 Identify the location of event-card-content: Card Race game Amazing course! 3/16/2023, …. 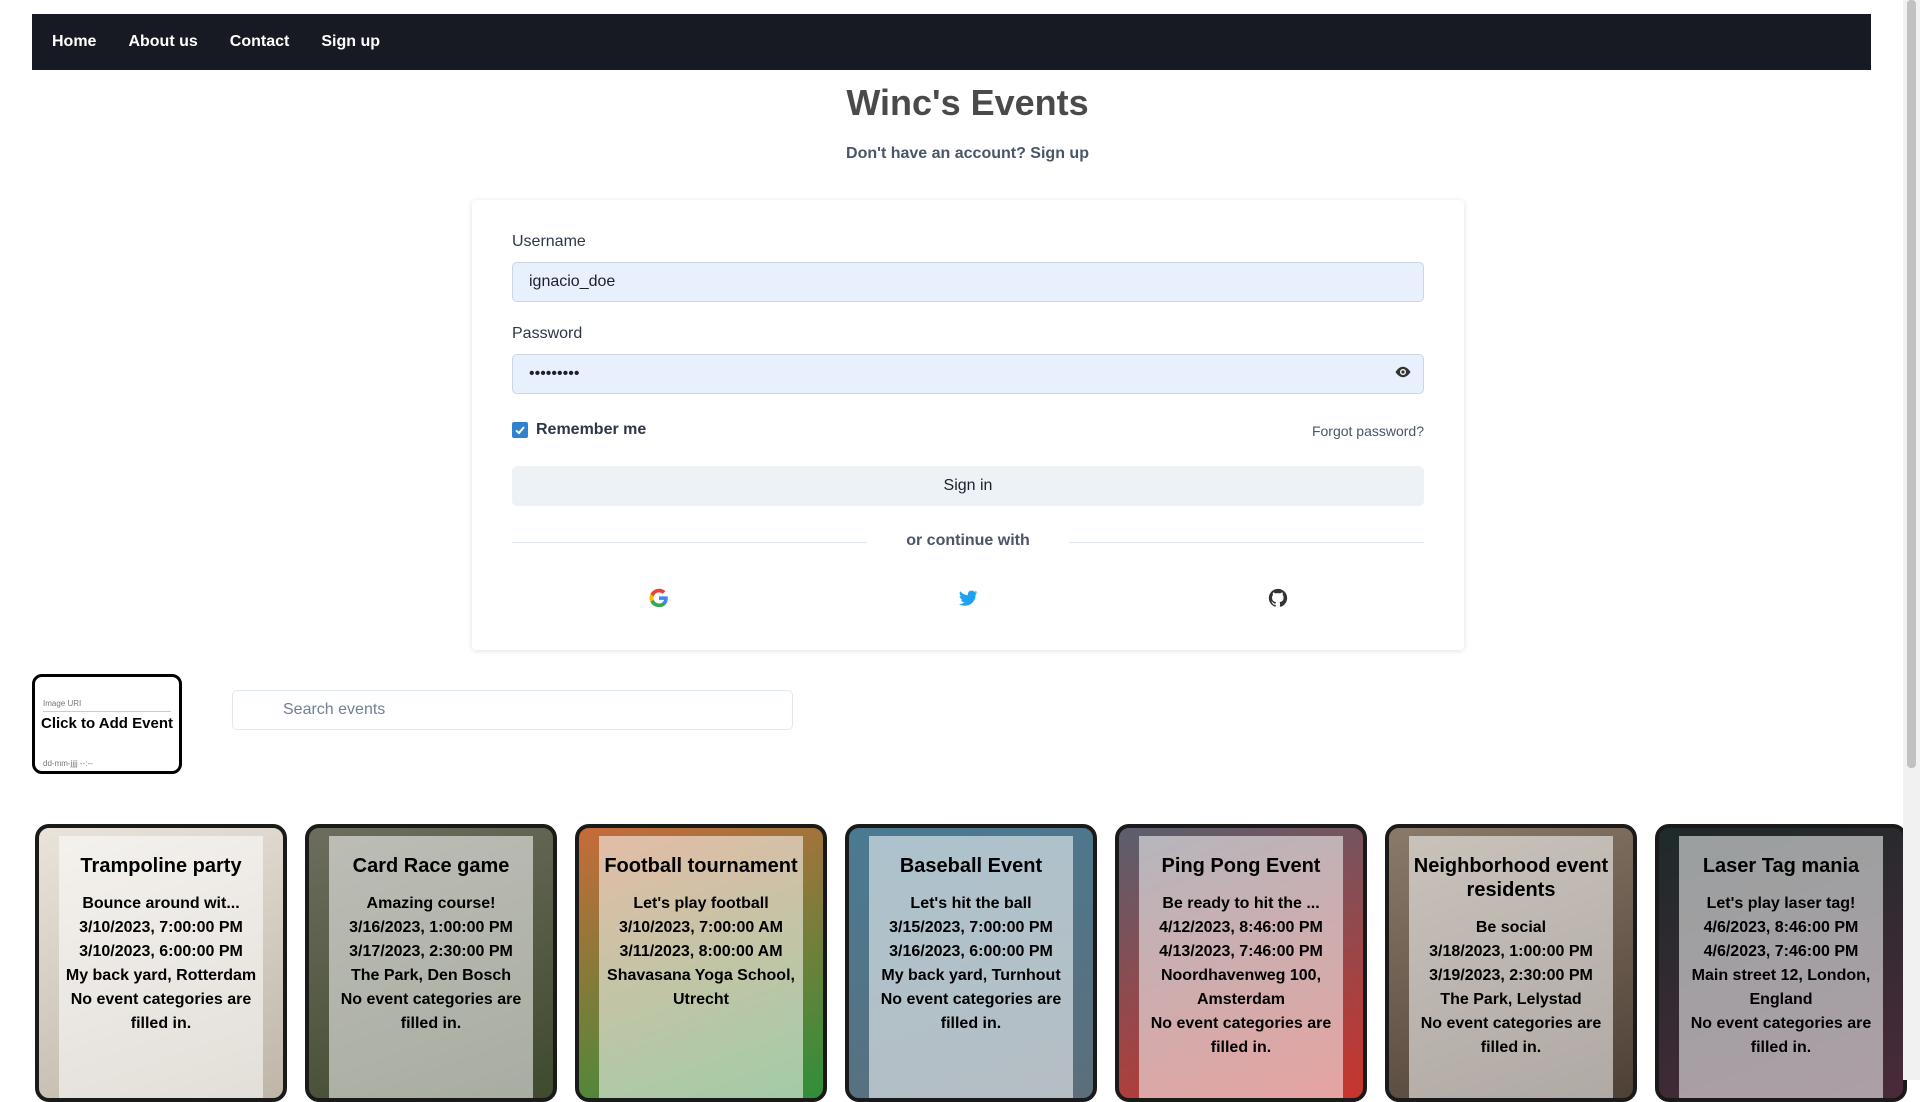
(431, 945).